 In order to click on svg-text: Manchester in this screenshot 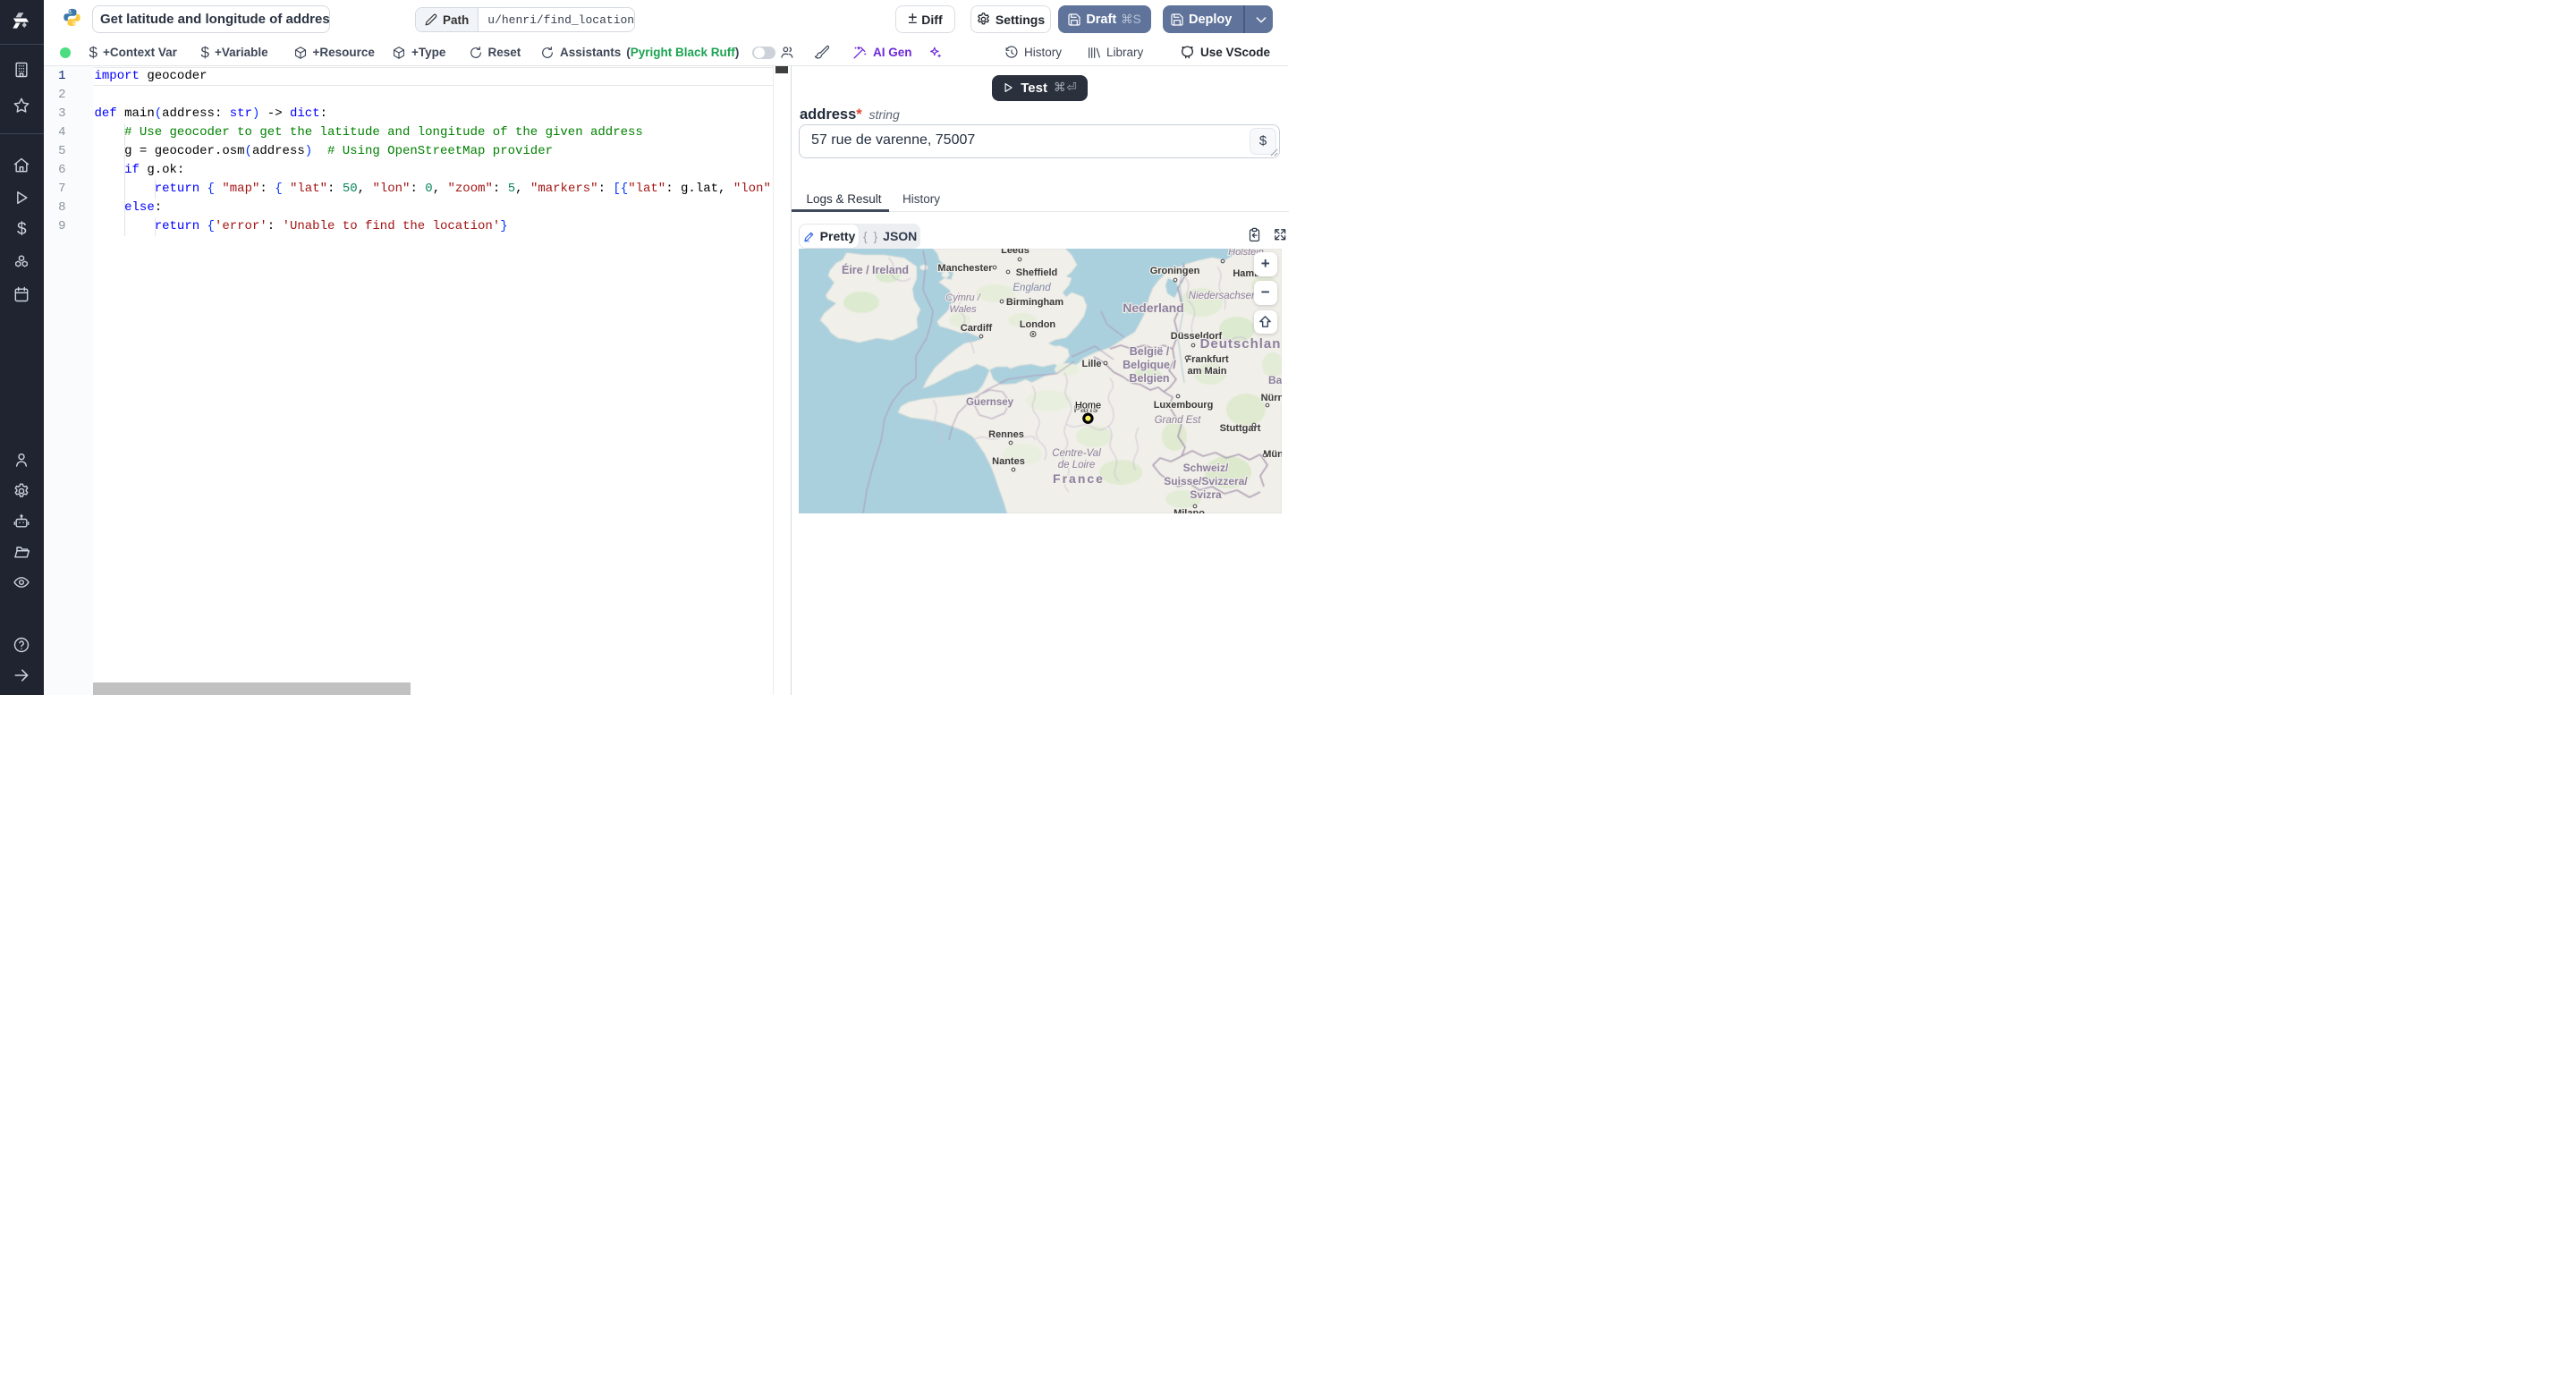, I will do `click(965, 268)`.